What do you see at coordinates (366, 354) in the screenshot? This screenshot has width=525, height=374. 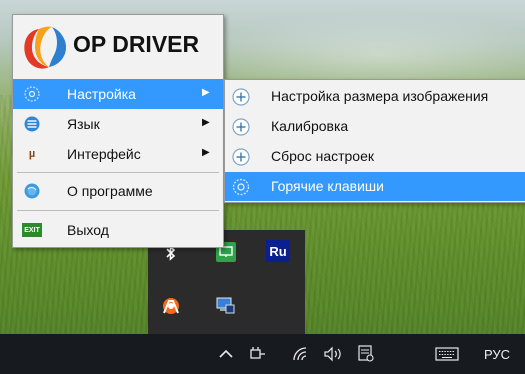 I see `action-center-icon` at bounding box center [366, 354].